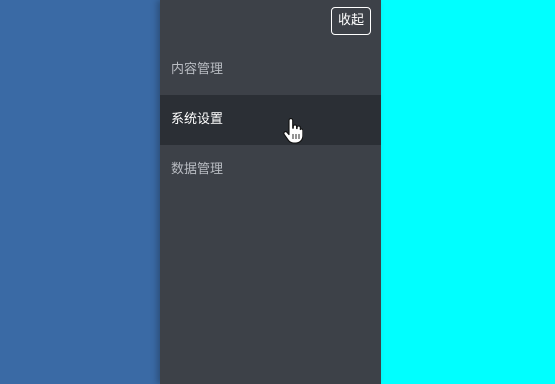 The image size is (555, 384). I want to click on sidebar-item-system-settings: 系统设置, so click(270, 120).